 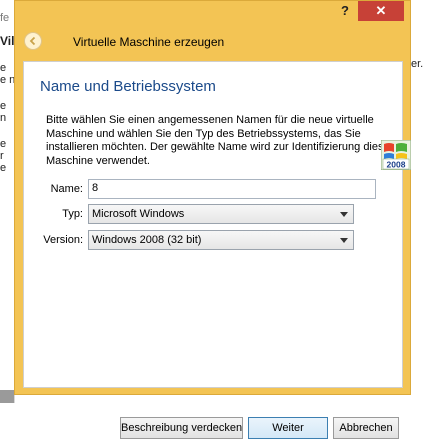 I want to click on title-bar: ? ✕, so click(x=212, y=12).